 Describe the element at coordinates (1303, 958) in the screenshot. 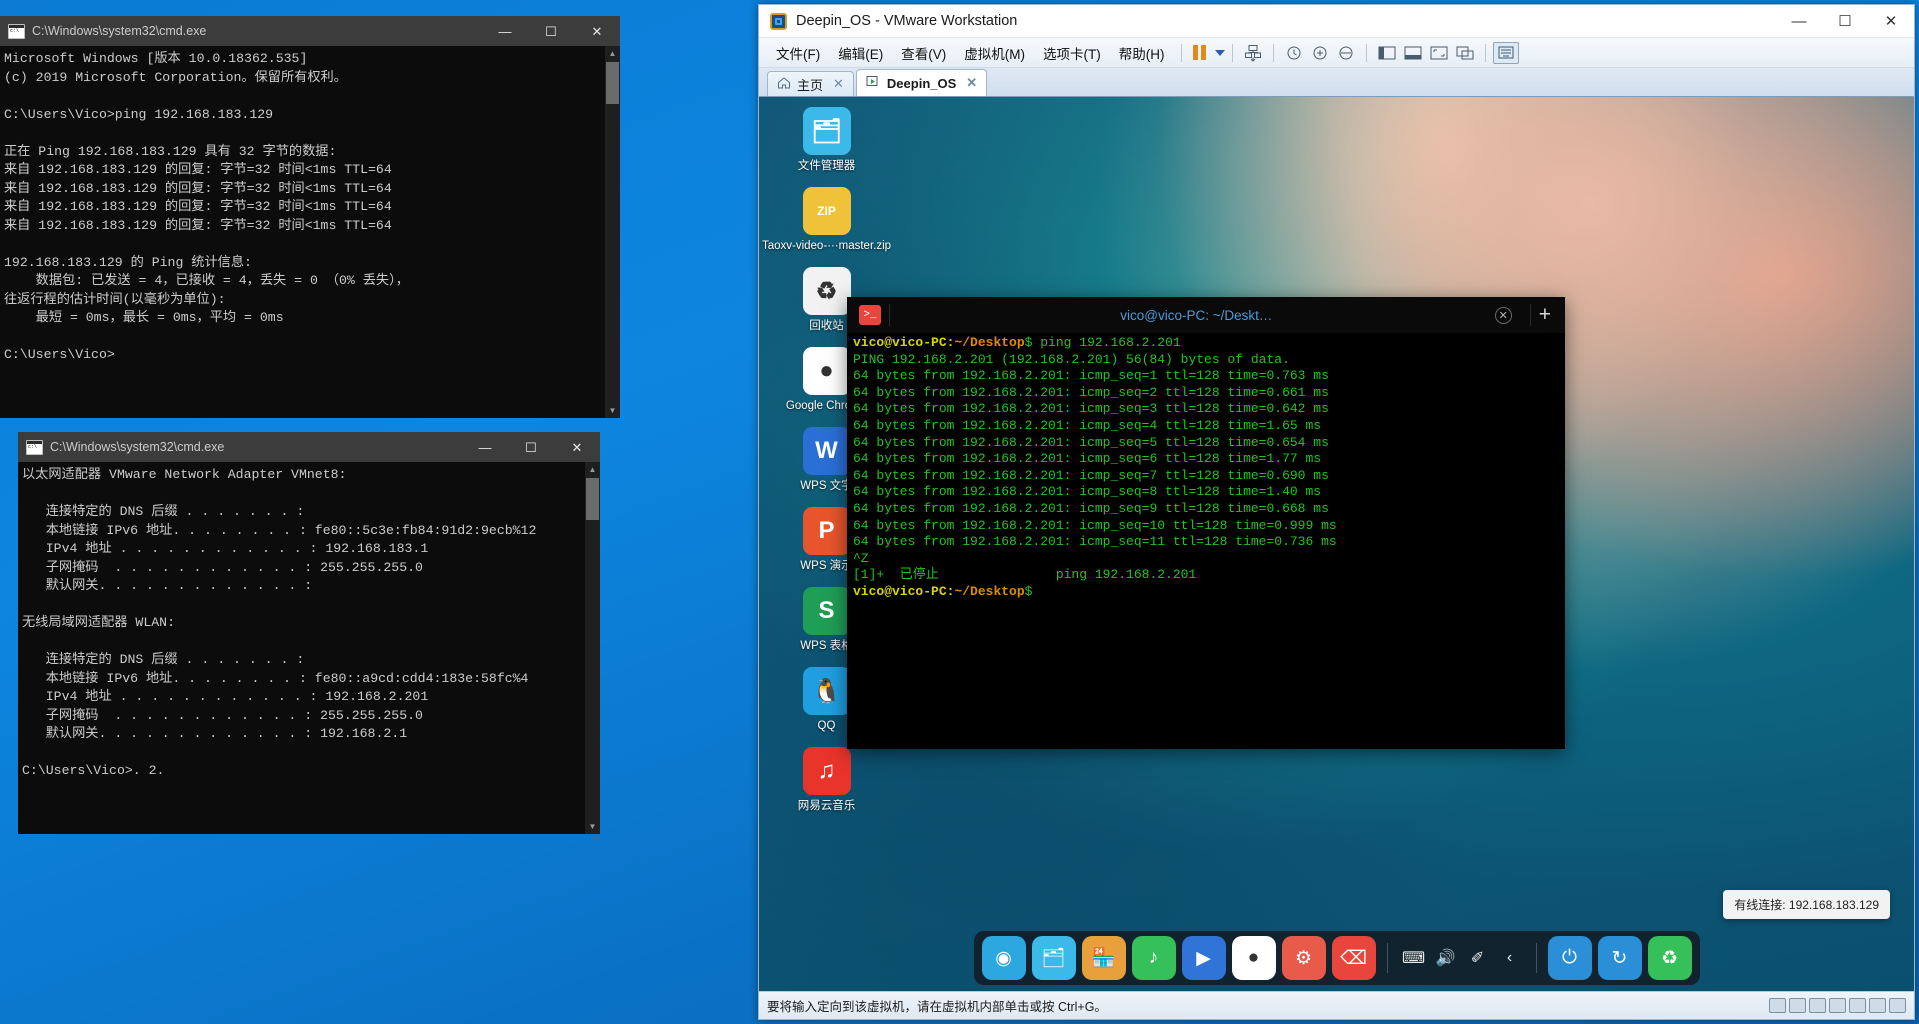

I see `settings-icon: ⚙` at that location.